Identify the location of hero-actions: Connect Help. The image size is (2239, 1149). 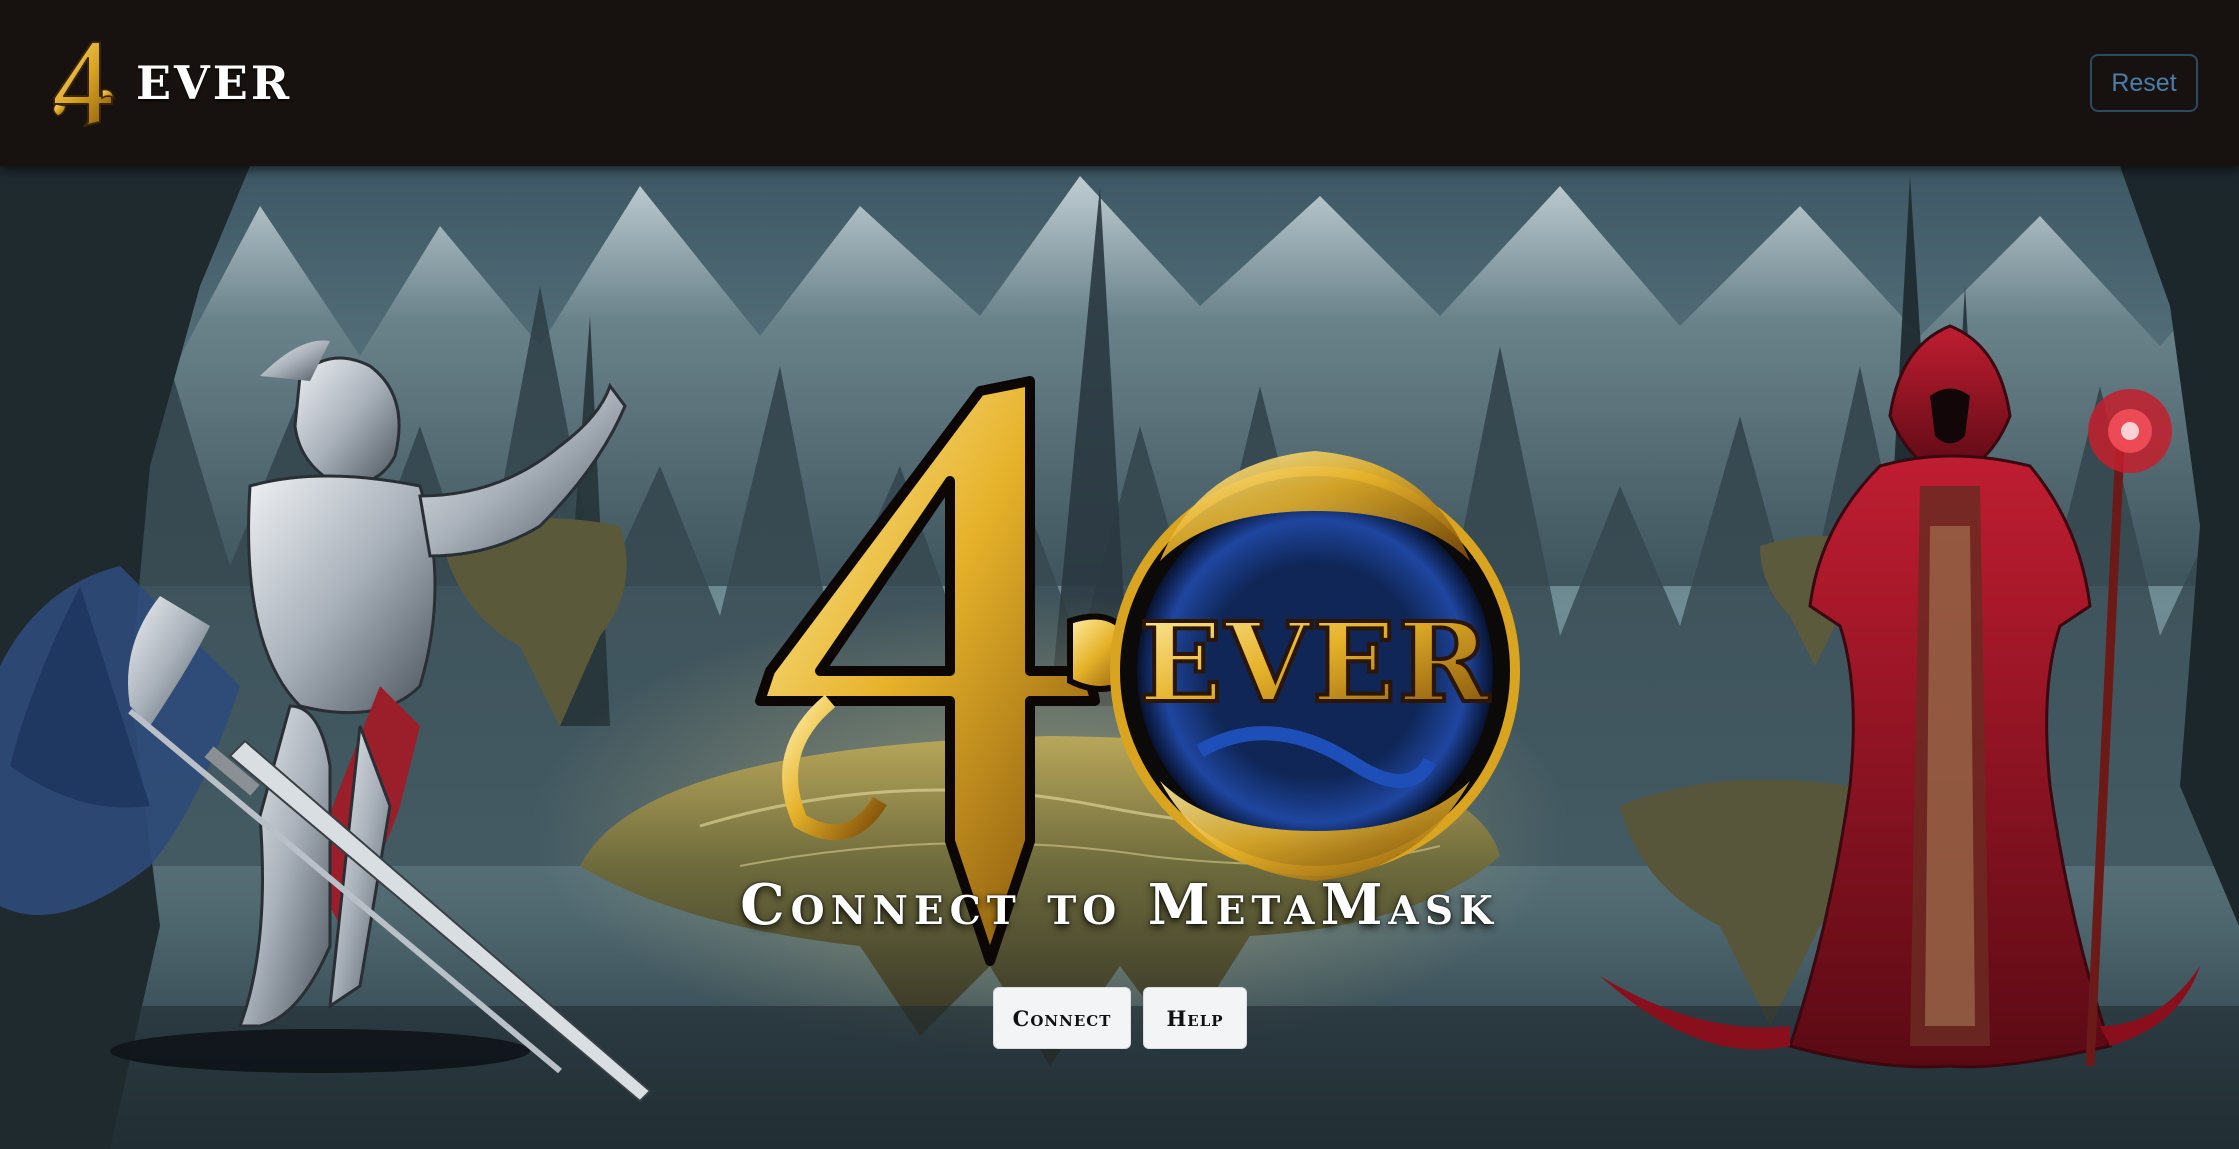
(1120, 1018).